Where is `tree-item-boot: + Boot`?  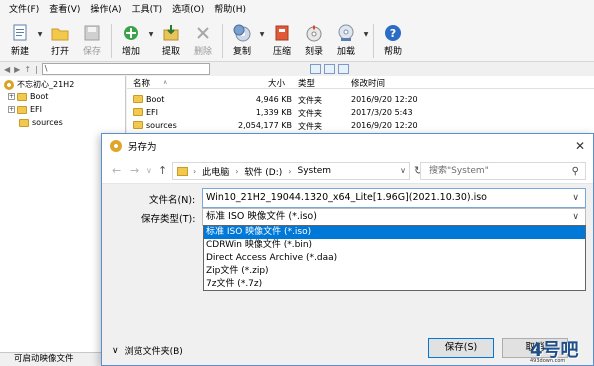
tree-item-boot: + Boot is located at coordinates (28, 96).